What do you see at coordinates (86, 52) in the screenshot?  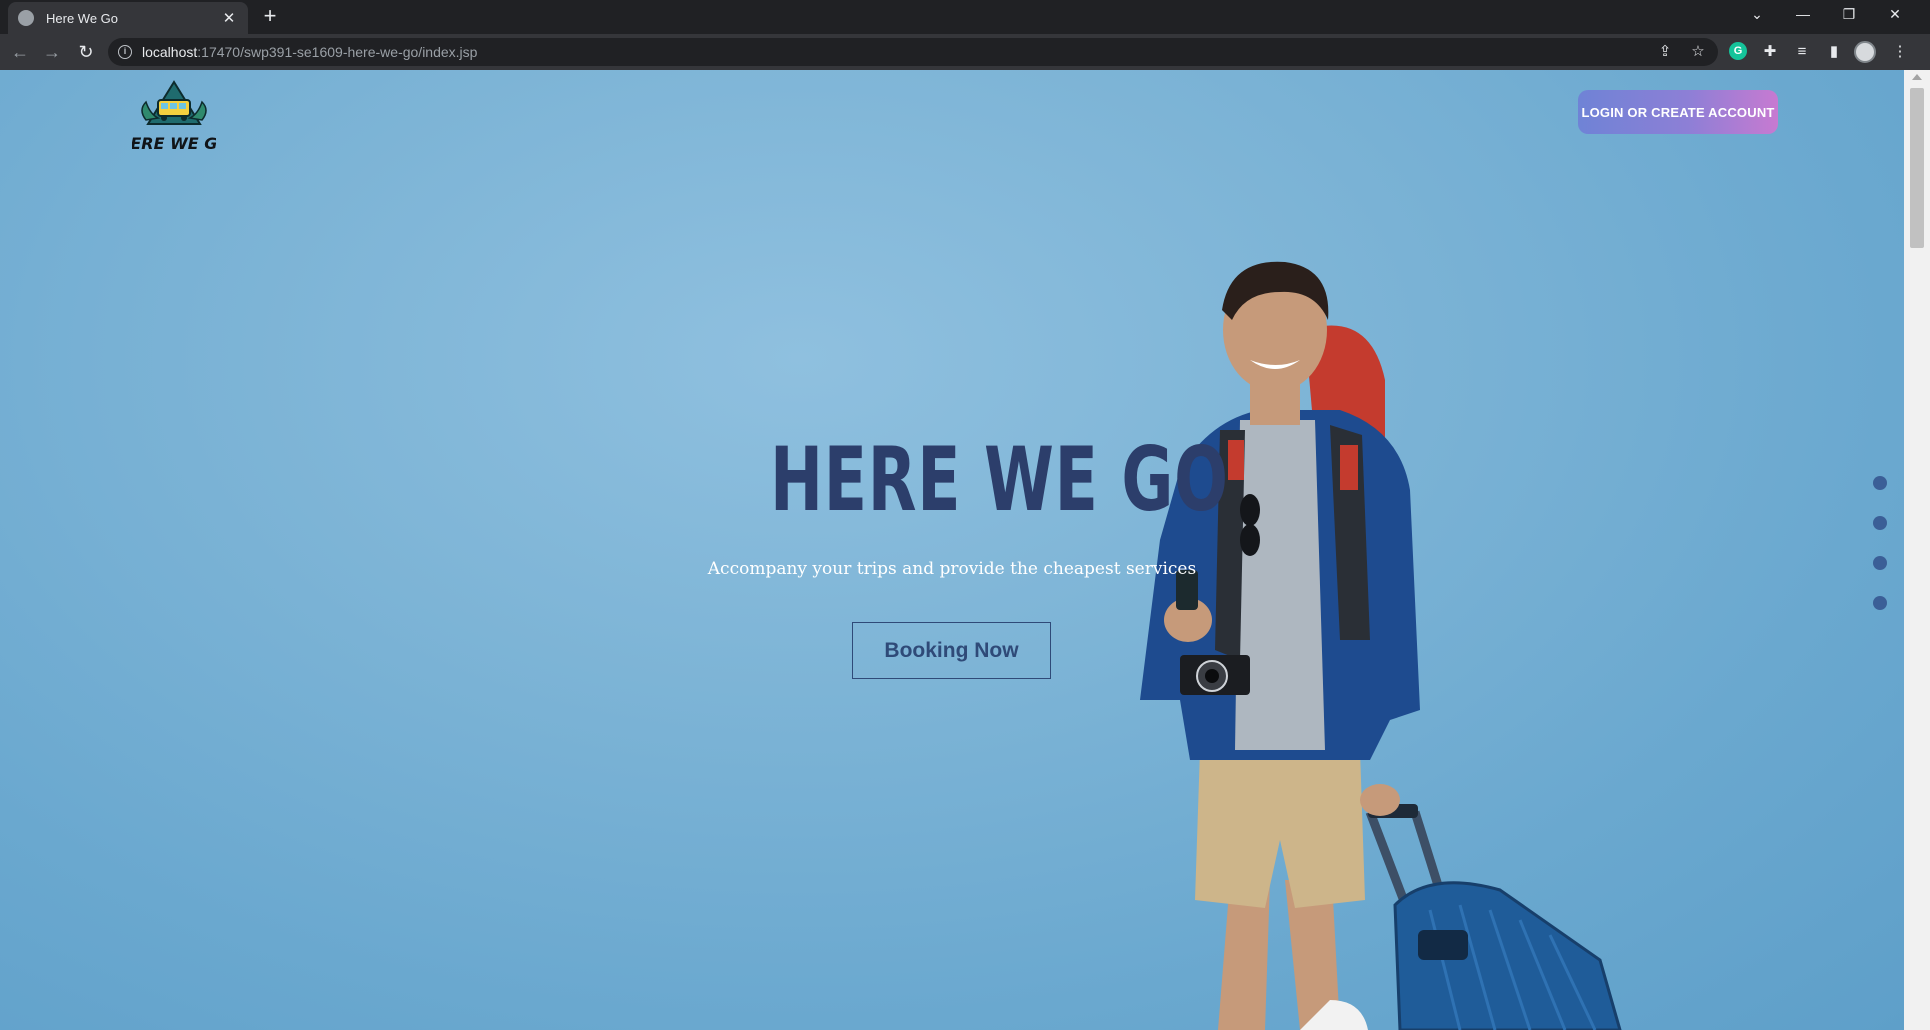 I see `reload-button: ↻` at bounding box center [86, 52].